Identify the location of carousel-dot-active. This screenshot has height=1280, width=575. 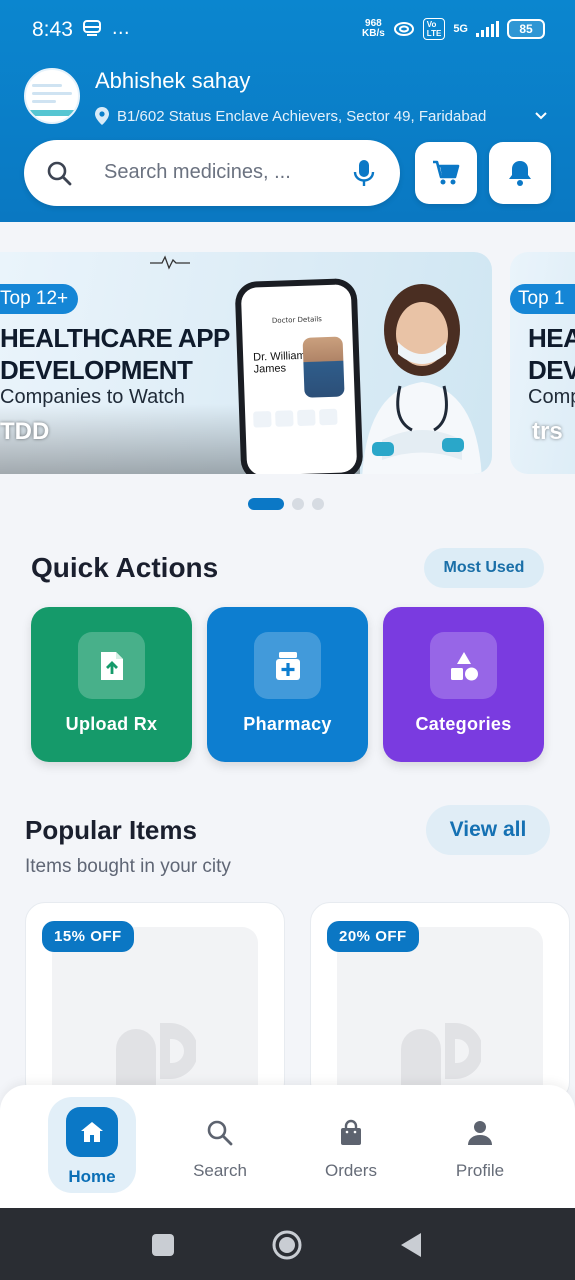
(266, 504).